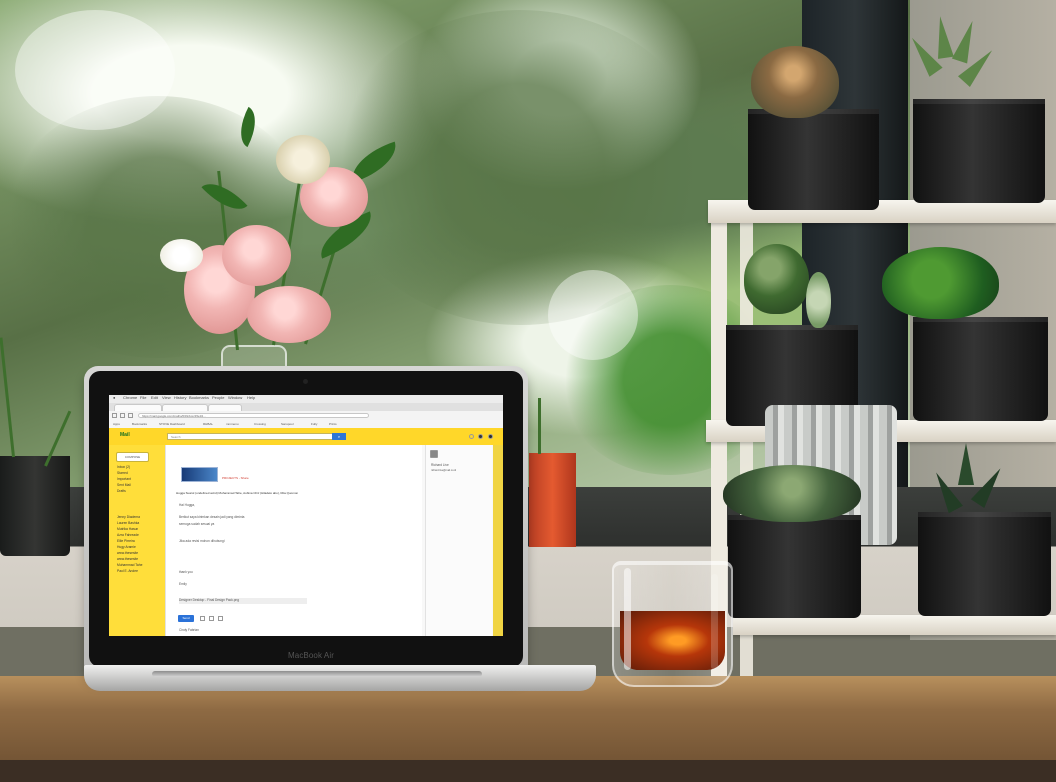 This screenshot has height=782, width=1056. What do you see at coordinates (35, 506) in the screenshot?
I see `left-plant-pot` at bounding box center [35, 506].